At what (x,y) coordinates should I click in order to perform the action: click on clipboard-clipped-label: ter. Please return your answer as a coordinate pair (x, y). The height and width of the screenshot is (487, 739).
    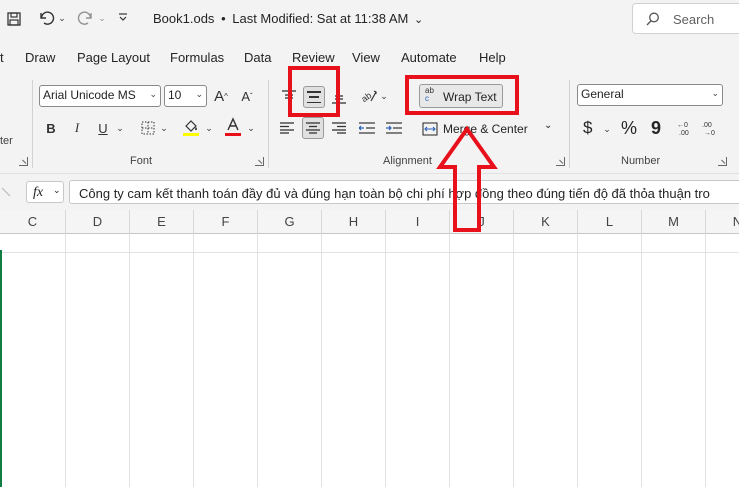
    Looking at the image, I should click on (6, 141).